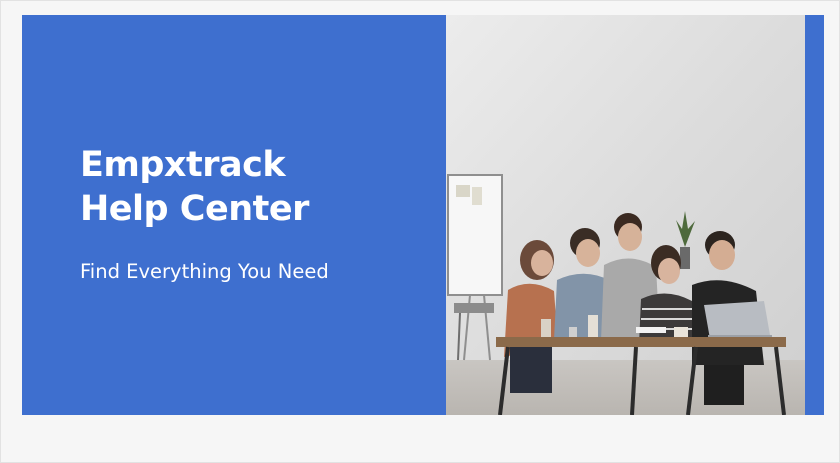 The image size is (840, 463). Describe the element at coordinates (814, 215) in the screenshot. I see `banner-right-strip` at that location.